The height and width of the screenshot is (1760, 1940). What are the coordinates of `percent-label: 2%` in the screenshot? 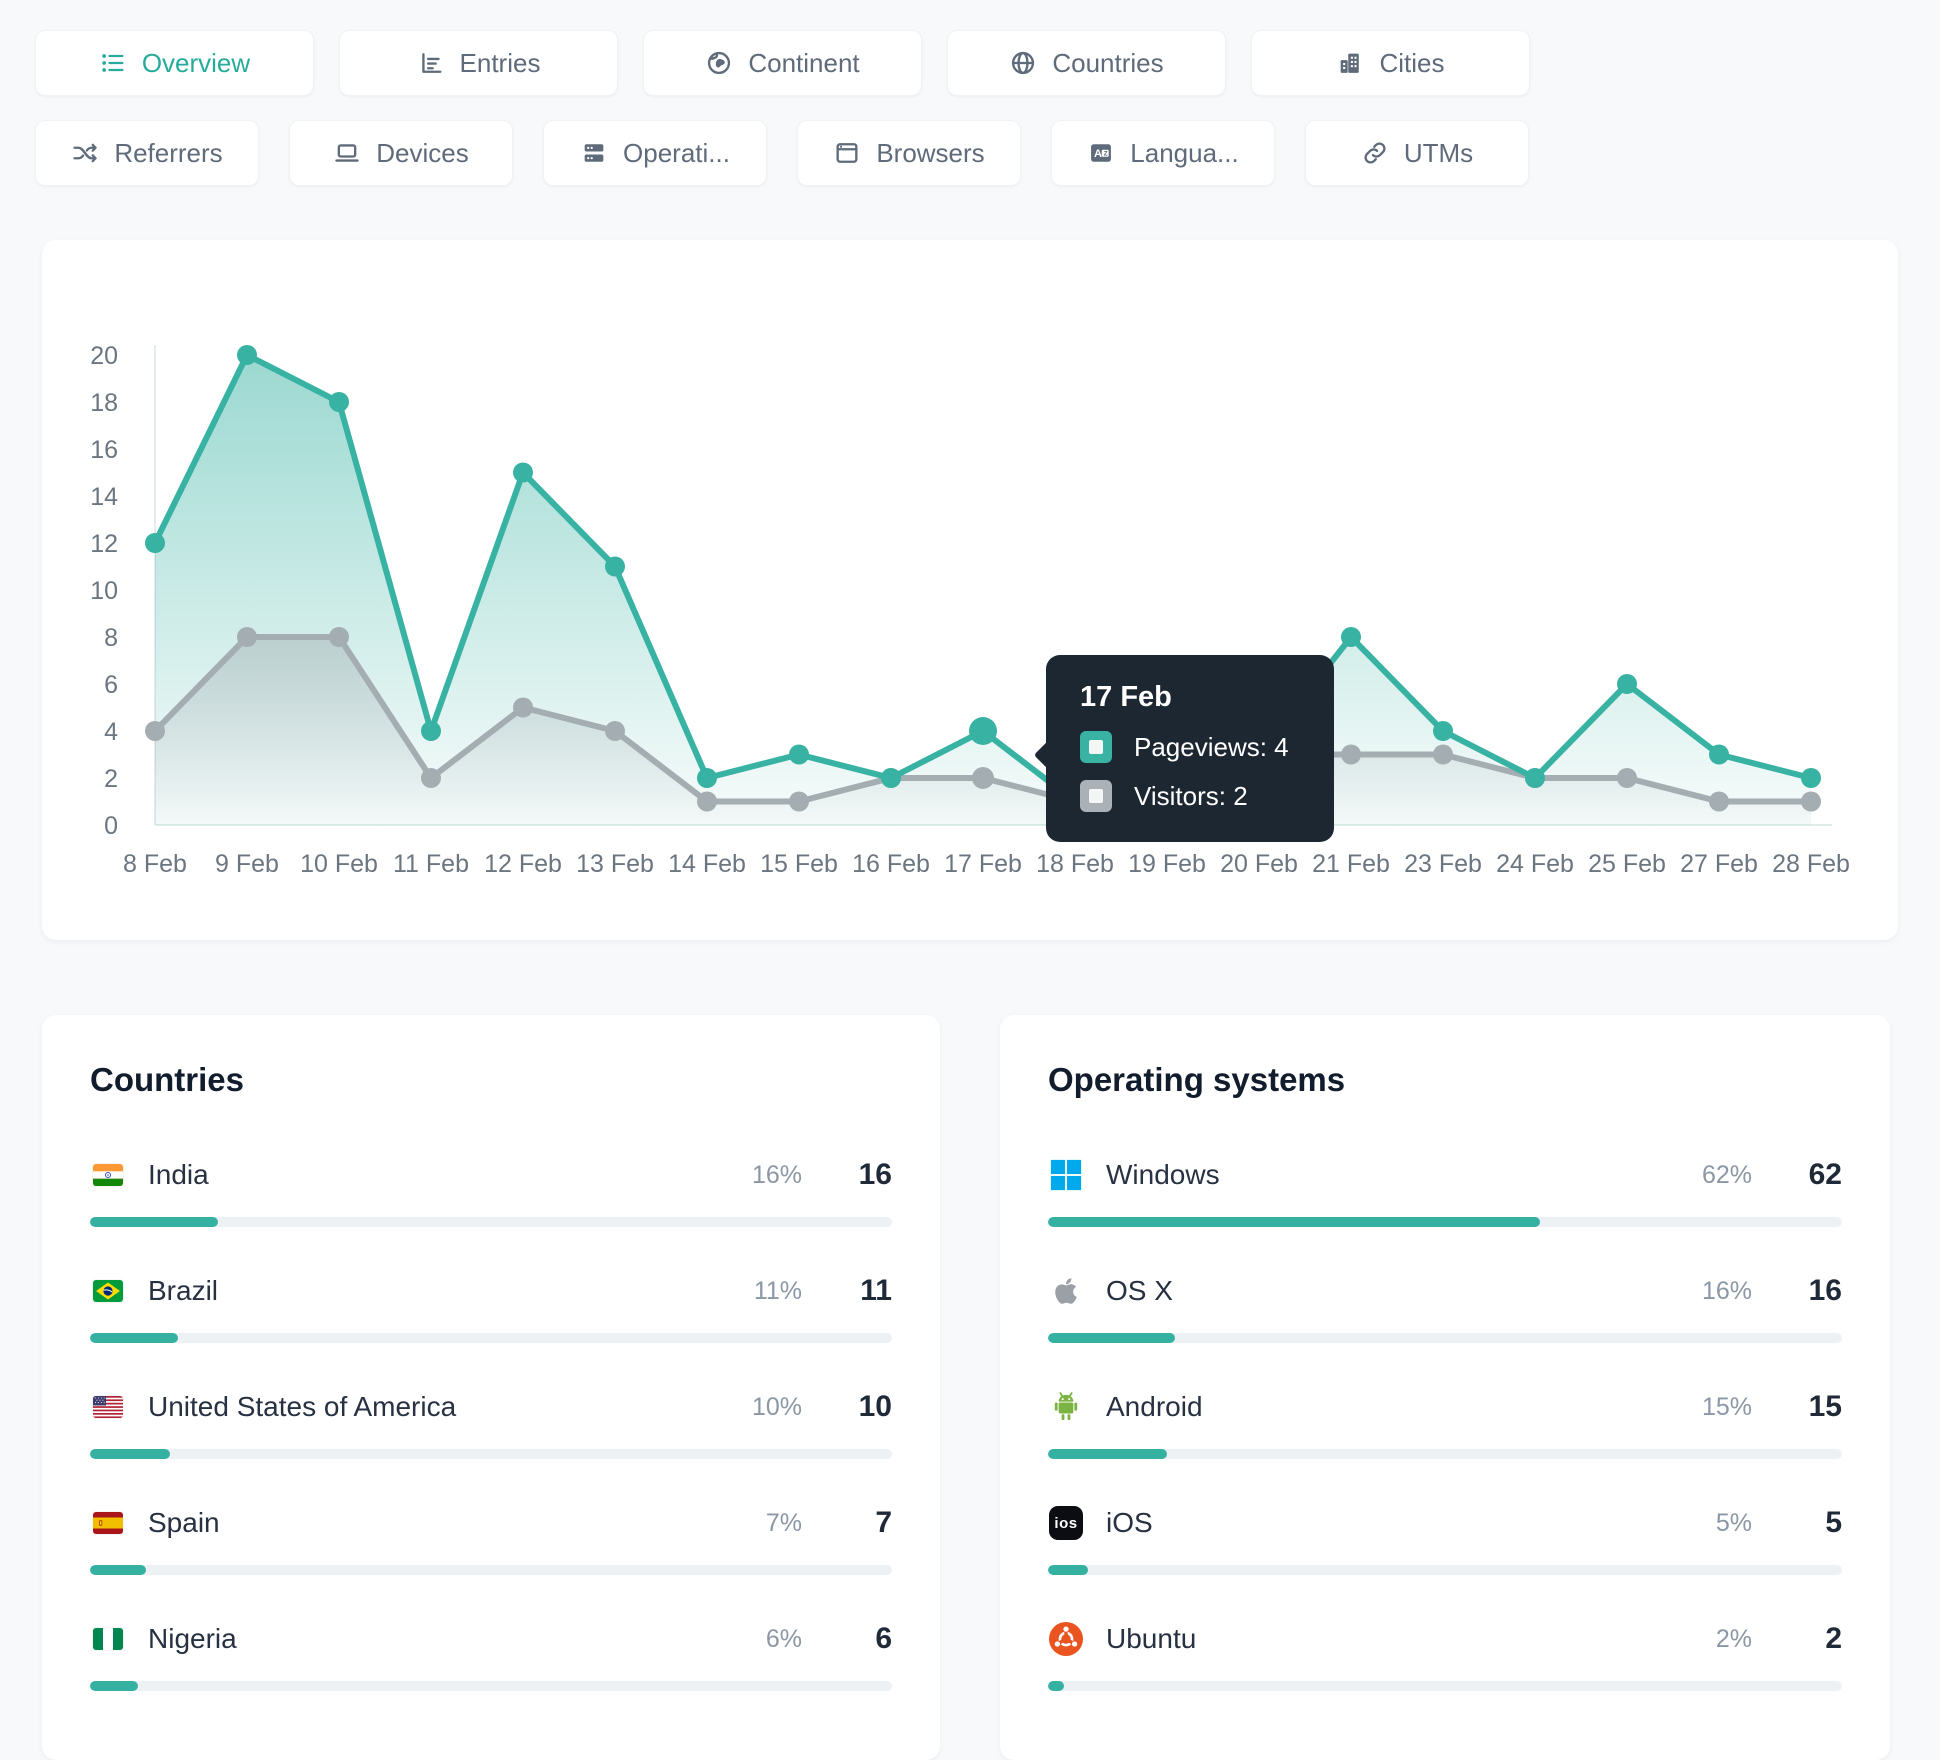 It's located at (1733, 1638).